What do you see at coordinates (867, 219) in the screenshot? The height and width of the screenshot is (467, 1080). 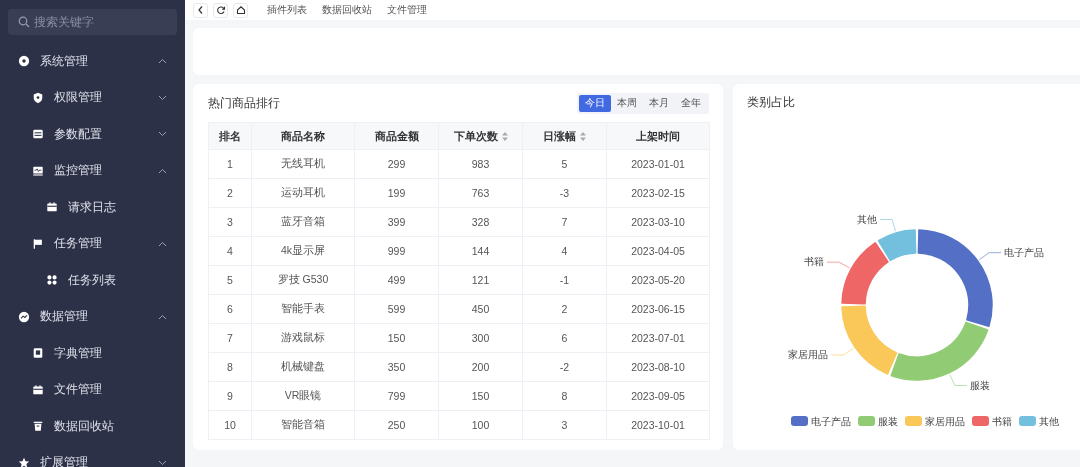 I see `slice-label: 其他` at bounding box center [867, 219].